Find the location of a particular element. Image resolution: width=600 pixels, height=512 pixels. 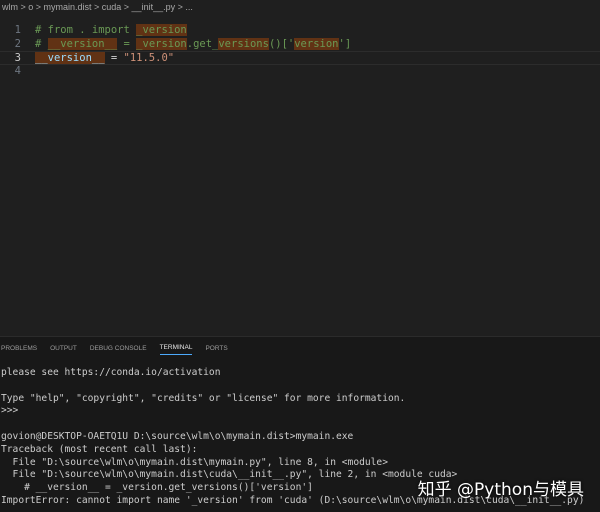

line-number: 2 is located at coordinates (17, 43).